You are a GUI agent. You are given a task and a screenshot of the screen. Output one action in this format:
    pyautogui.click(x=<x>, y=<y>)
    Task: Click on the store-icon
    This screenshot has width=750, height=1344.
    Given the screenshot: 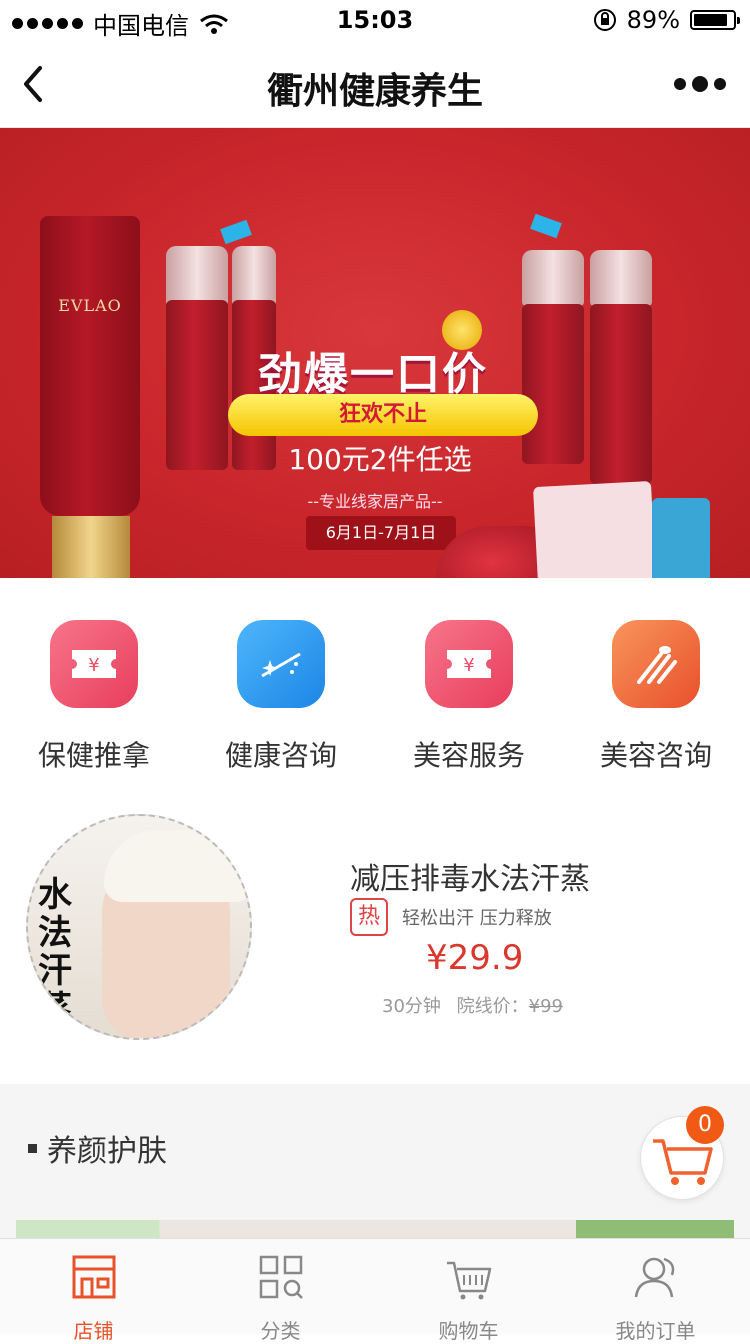 What is the action you would take?
    pyautogui.click(x=93, y=1277)
    